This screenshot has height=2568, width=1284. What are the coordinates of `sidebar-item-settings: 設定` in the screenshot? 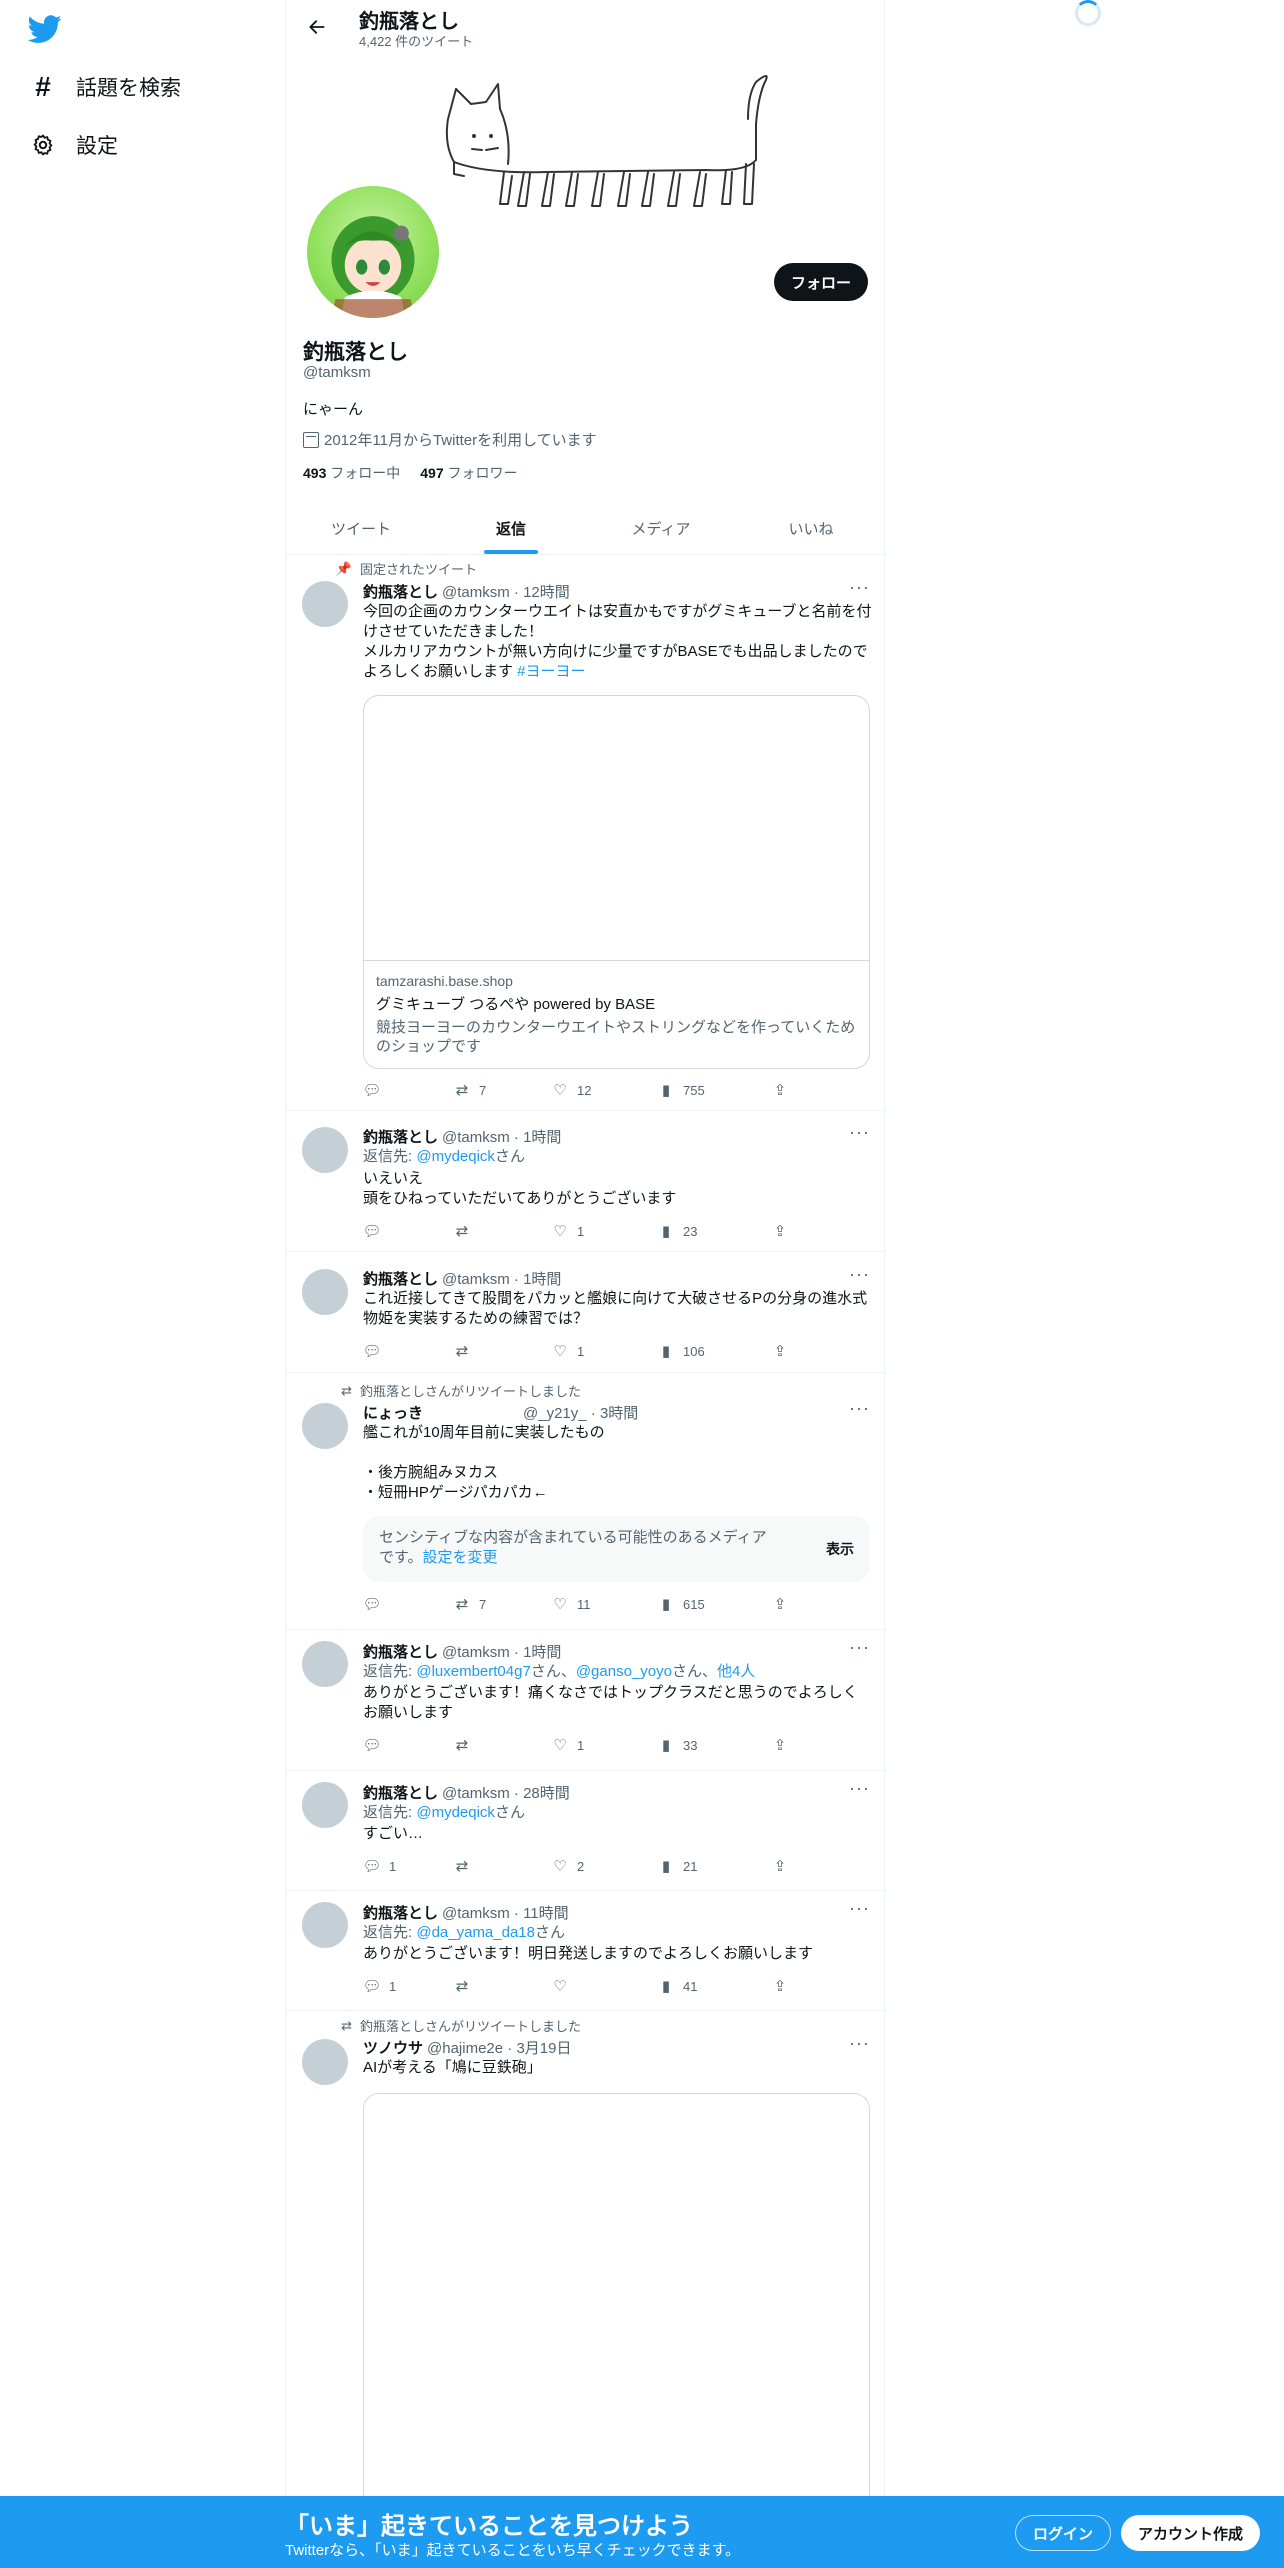 It's located at (73, 145).